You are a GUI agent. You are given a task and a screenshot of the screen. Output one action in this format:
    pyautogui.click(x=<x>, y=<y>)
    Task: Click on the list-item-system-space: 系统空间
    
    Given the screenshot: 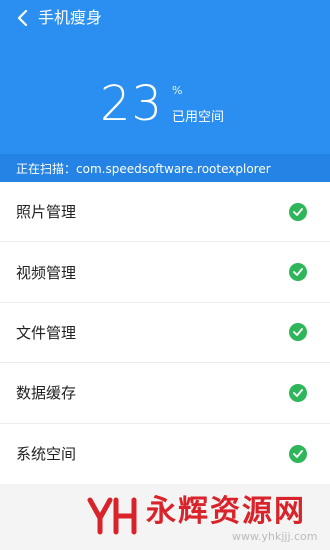 What is the action you would take?
    pyautogui.click(x=165, y=454)
    